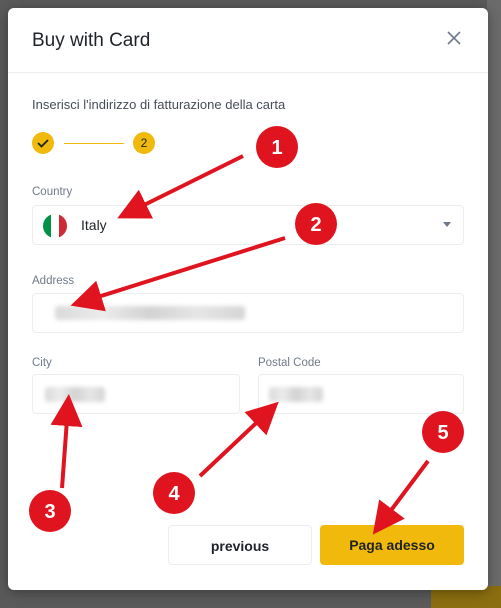 The height and width of the screenshot is (608, 501). I want to click on check-icon, so click(43, 143).